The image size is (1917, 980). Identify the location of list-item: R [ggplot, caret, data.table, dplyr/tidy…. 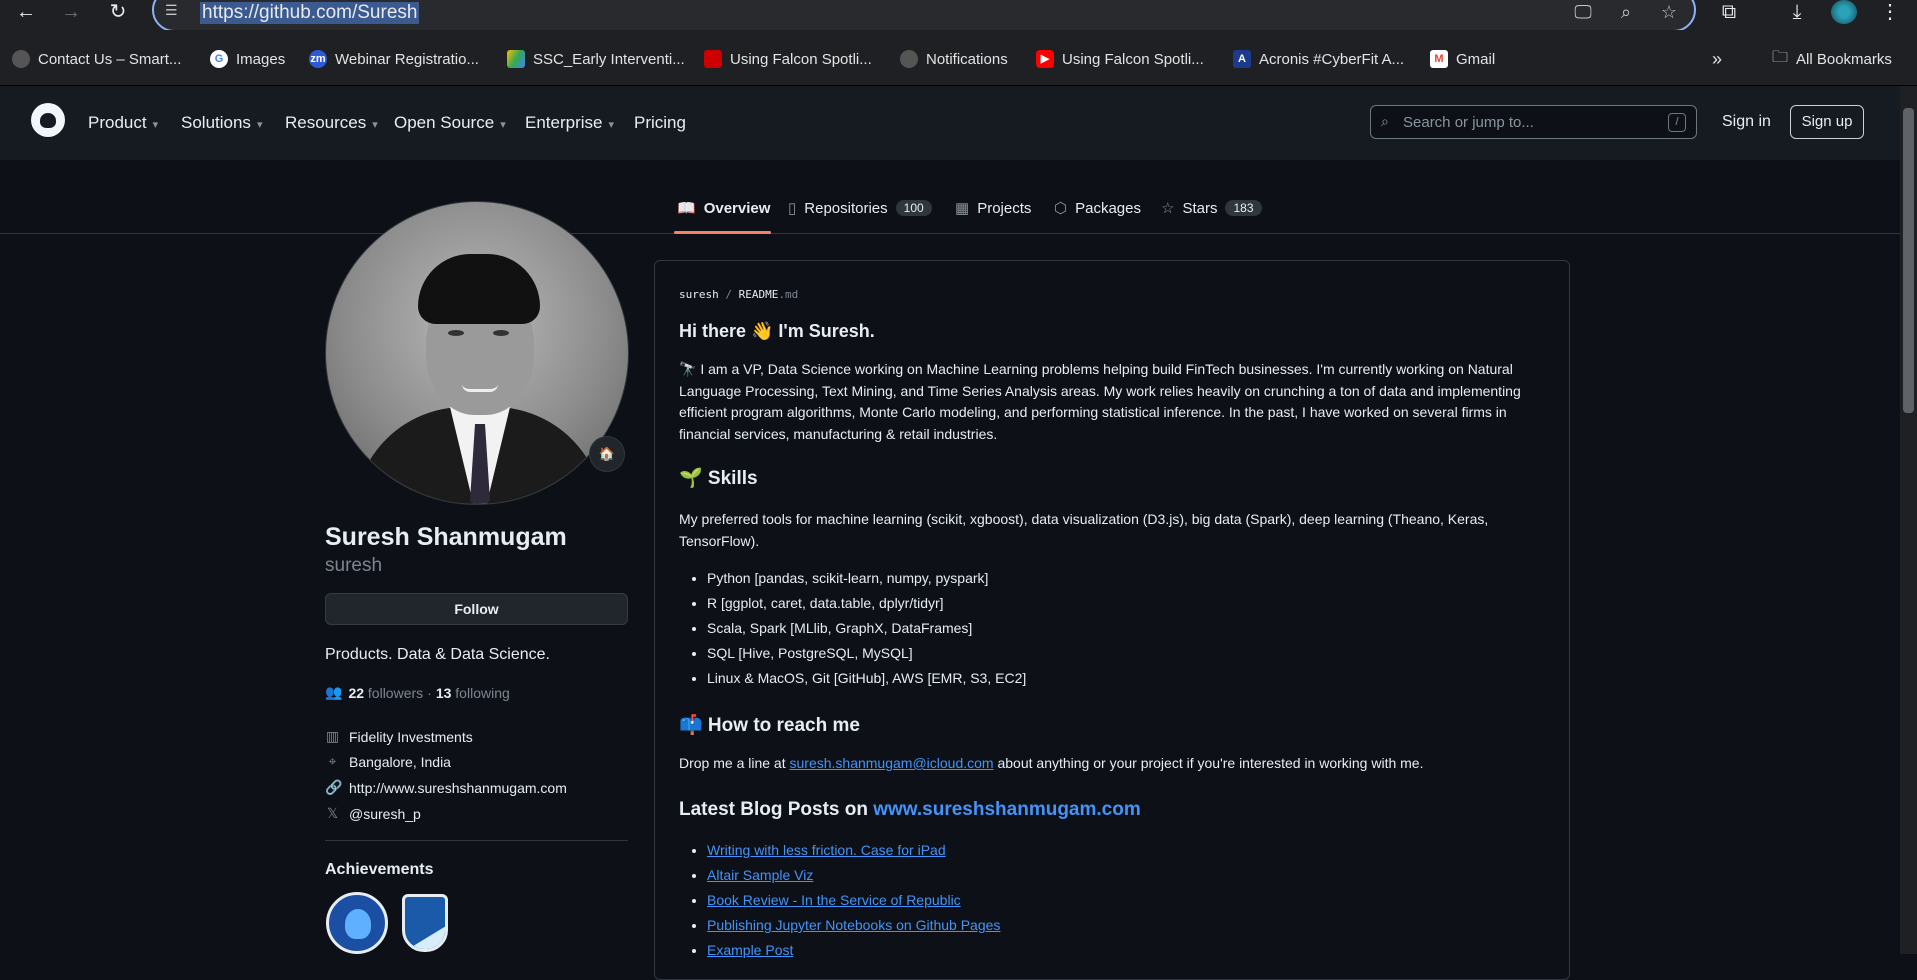
(866, 604).